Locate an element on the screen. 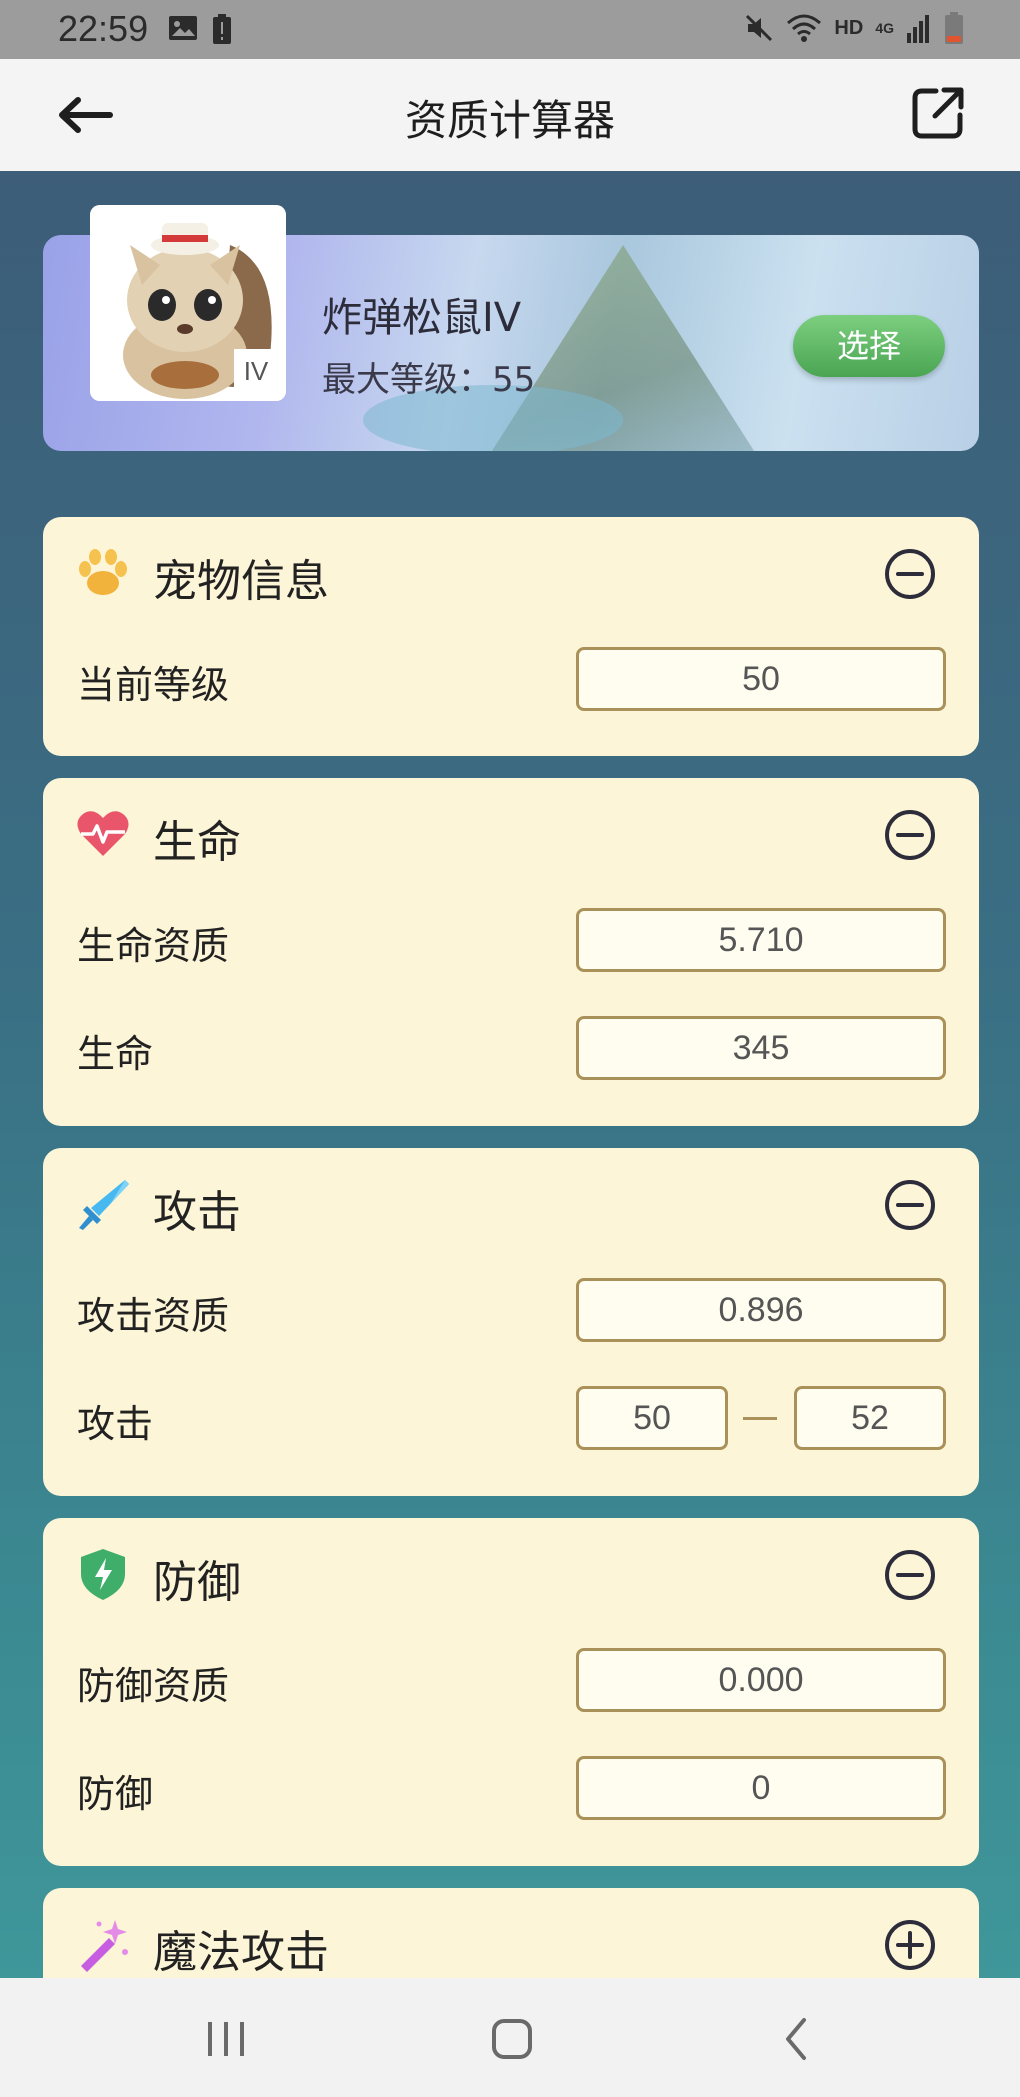 This screenshot has width=1020, height=2097. back-icon is located at coordinates (798, 2039).